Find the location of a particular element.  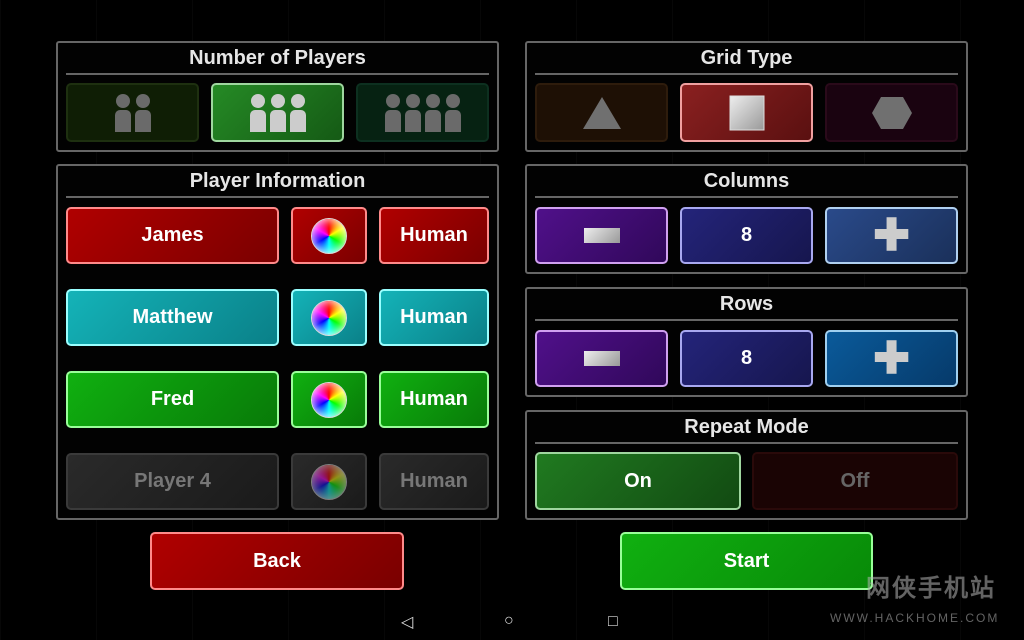

panel-title: Player Information is located at coordinates (277, 181).